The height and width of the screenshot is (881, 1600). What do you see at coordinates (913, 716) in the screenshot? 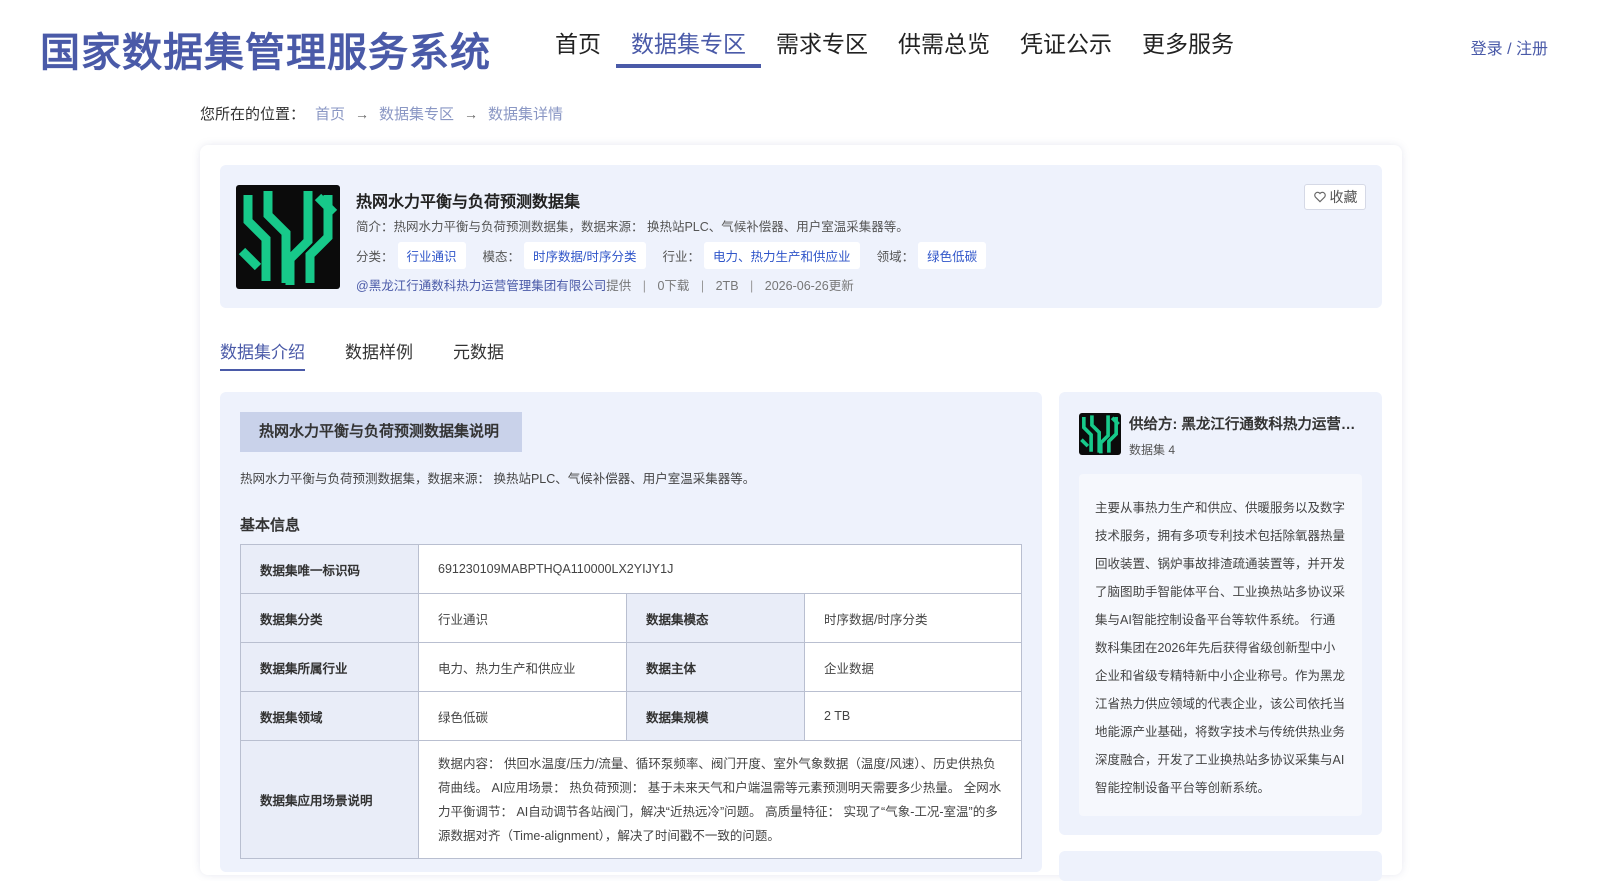
I see `table-value: 2 TB` at bounding box center [913, 716].